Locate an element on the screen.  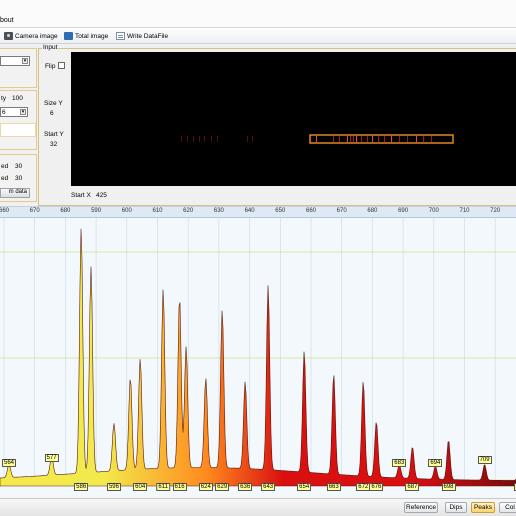
peak-label: 709 is located at coordinates (484, 460).